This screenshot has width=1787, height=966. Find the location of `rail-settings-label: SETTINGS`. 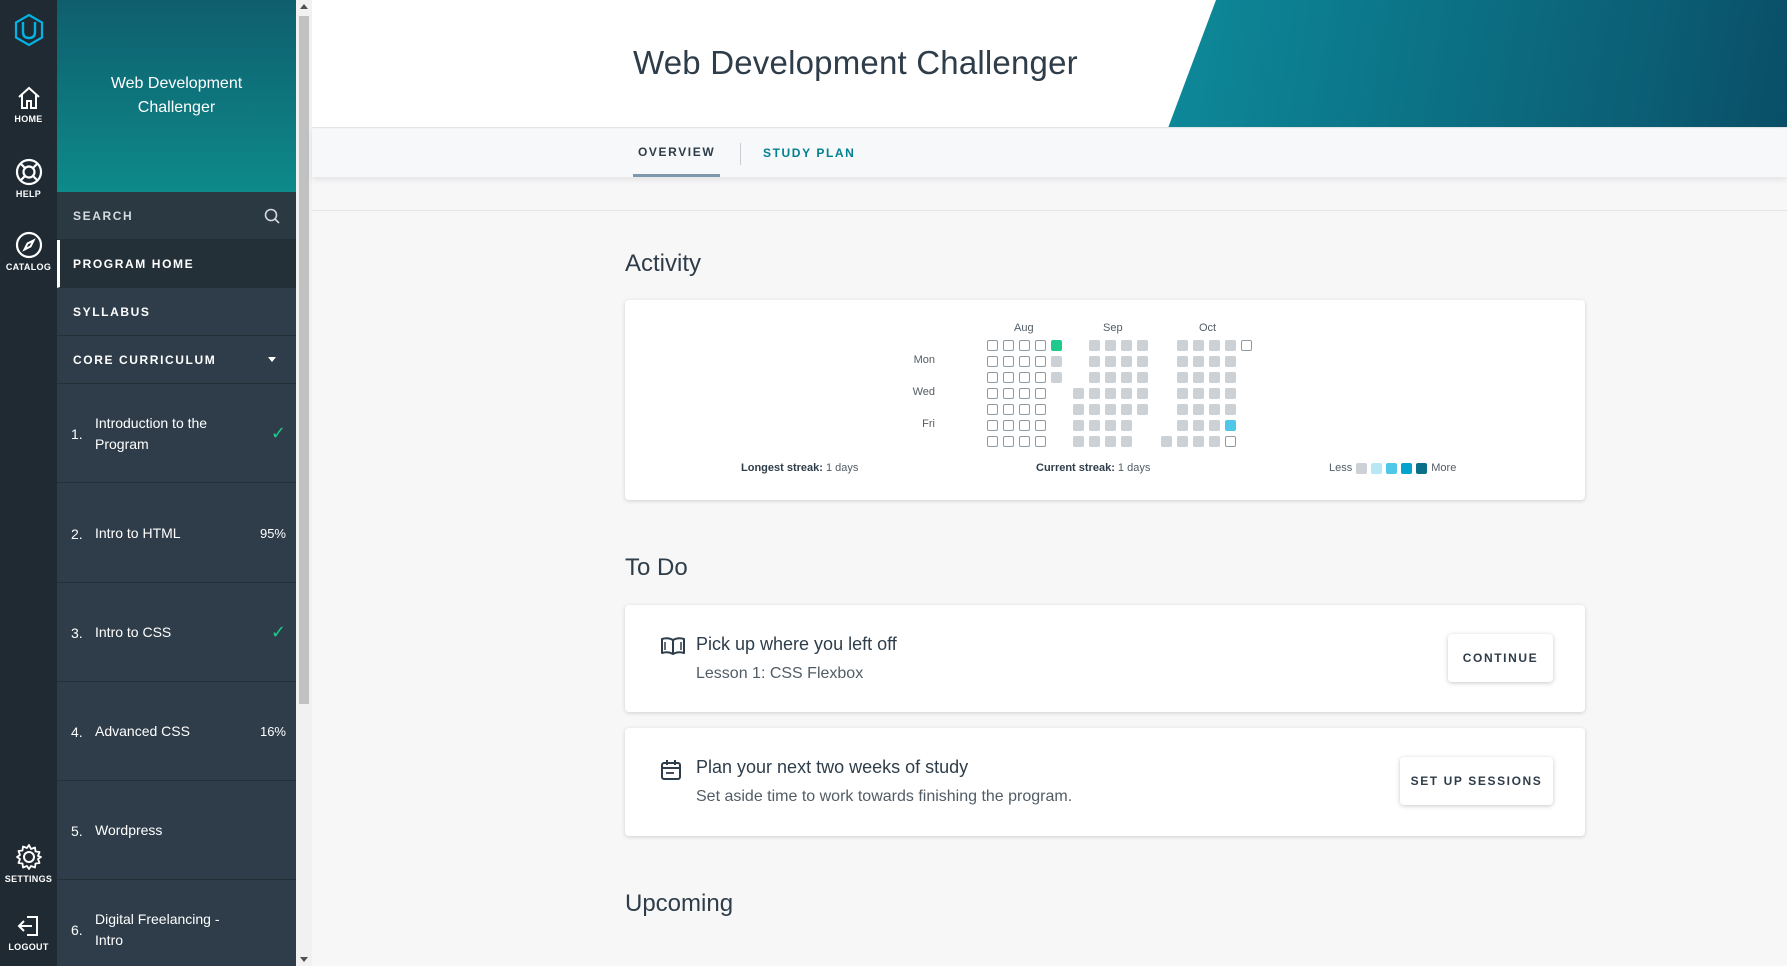

rail-settings-label: SETTINGS is located at coordinates (28, 879).